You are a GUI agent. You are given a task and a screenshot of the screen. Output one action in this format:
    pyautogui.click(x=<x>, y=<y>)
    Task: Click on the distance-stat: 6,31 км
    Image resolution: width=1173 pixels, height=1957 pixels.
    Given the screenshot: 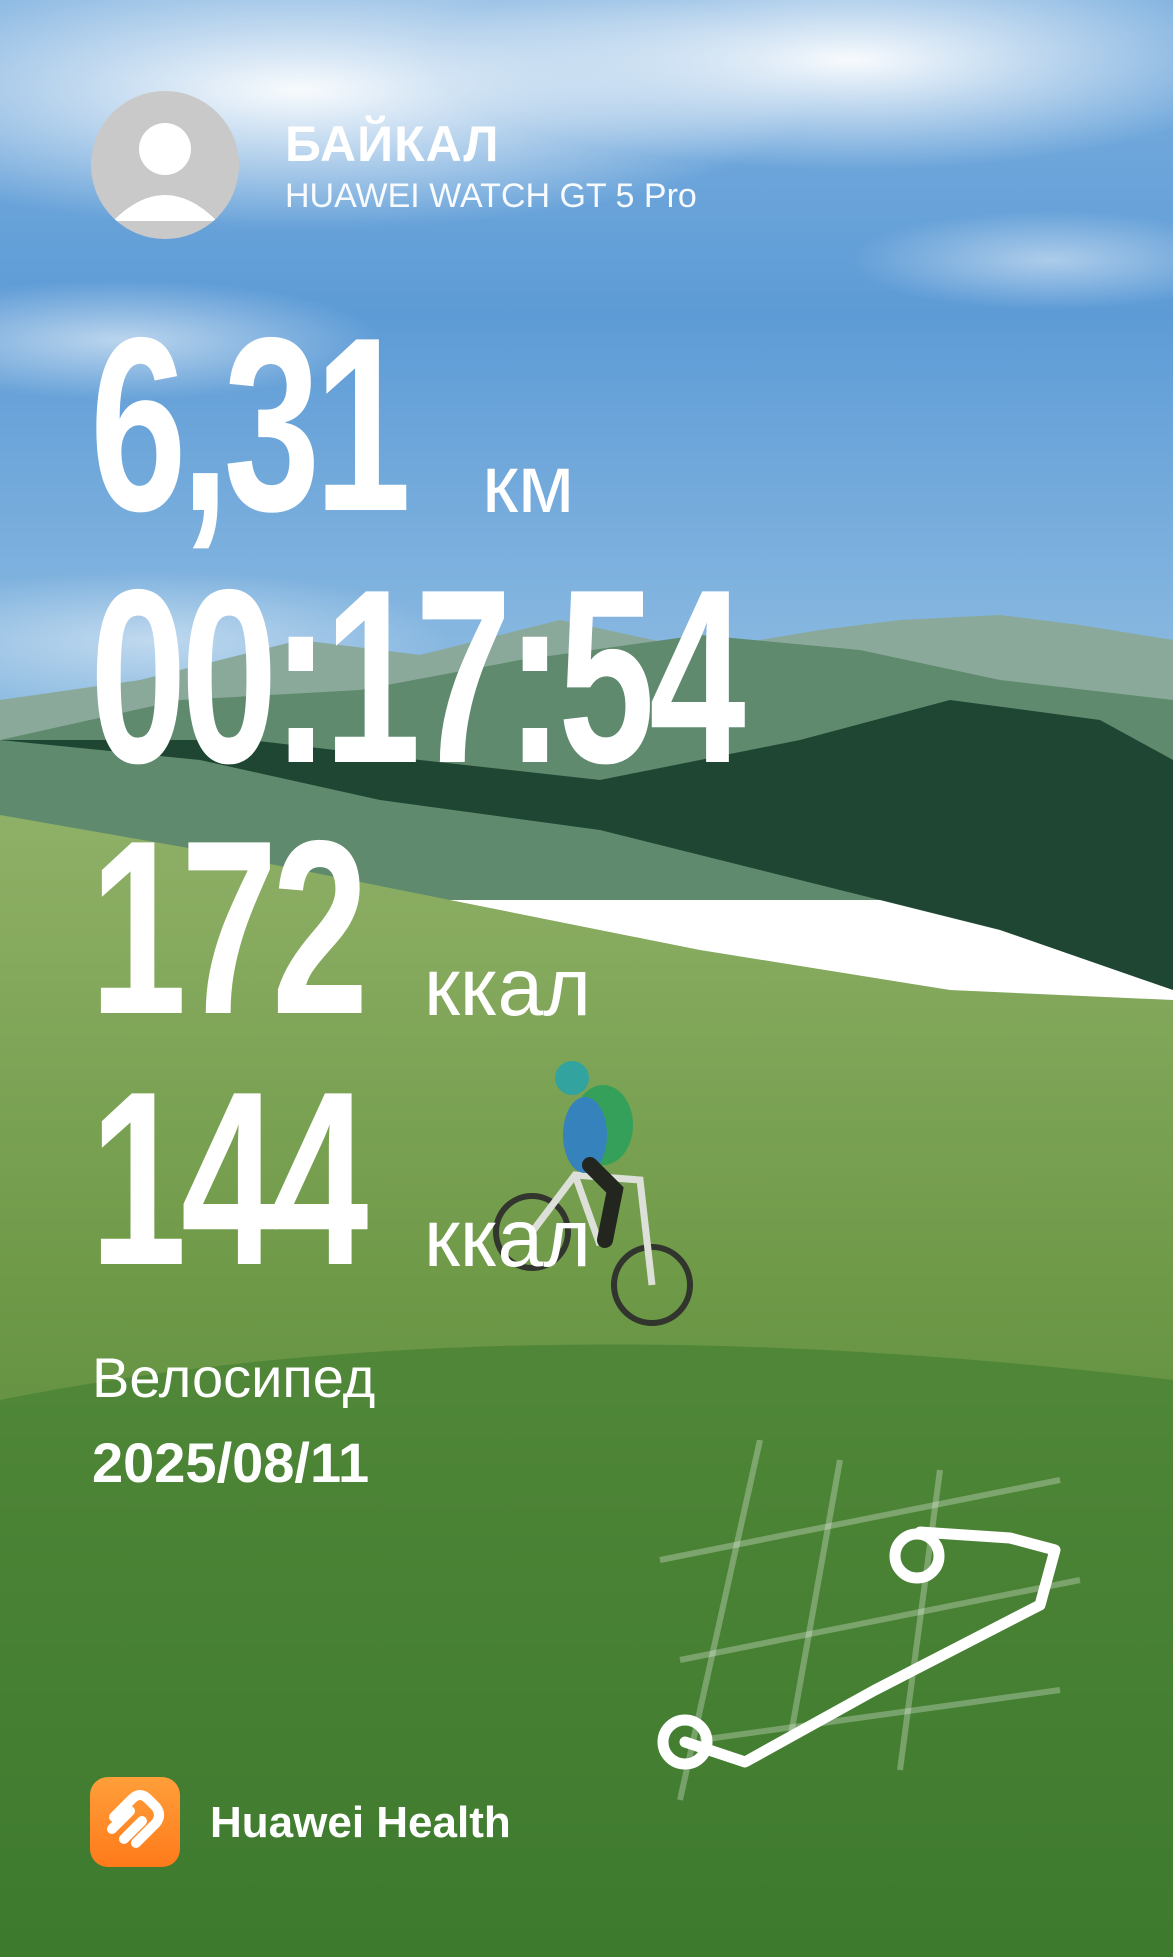 What is the action you would take?
    pyautogui.click(x=332, y=424)
    